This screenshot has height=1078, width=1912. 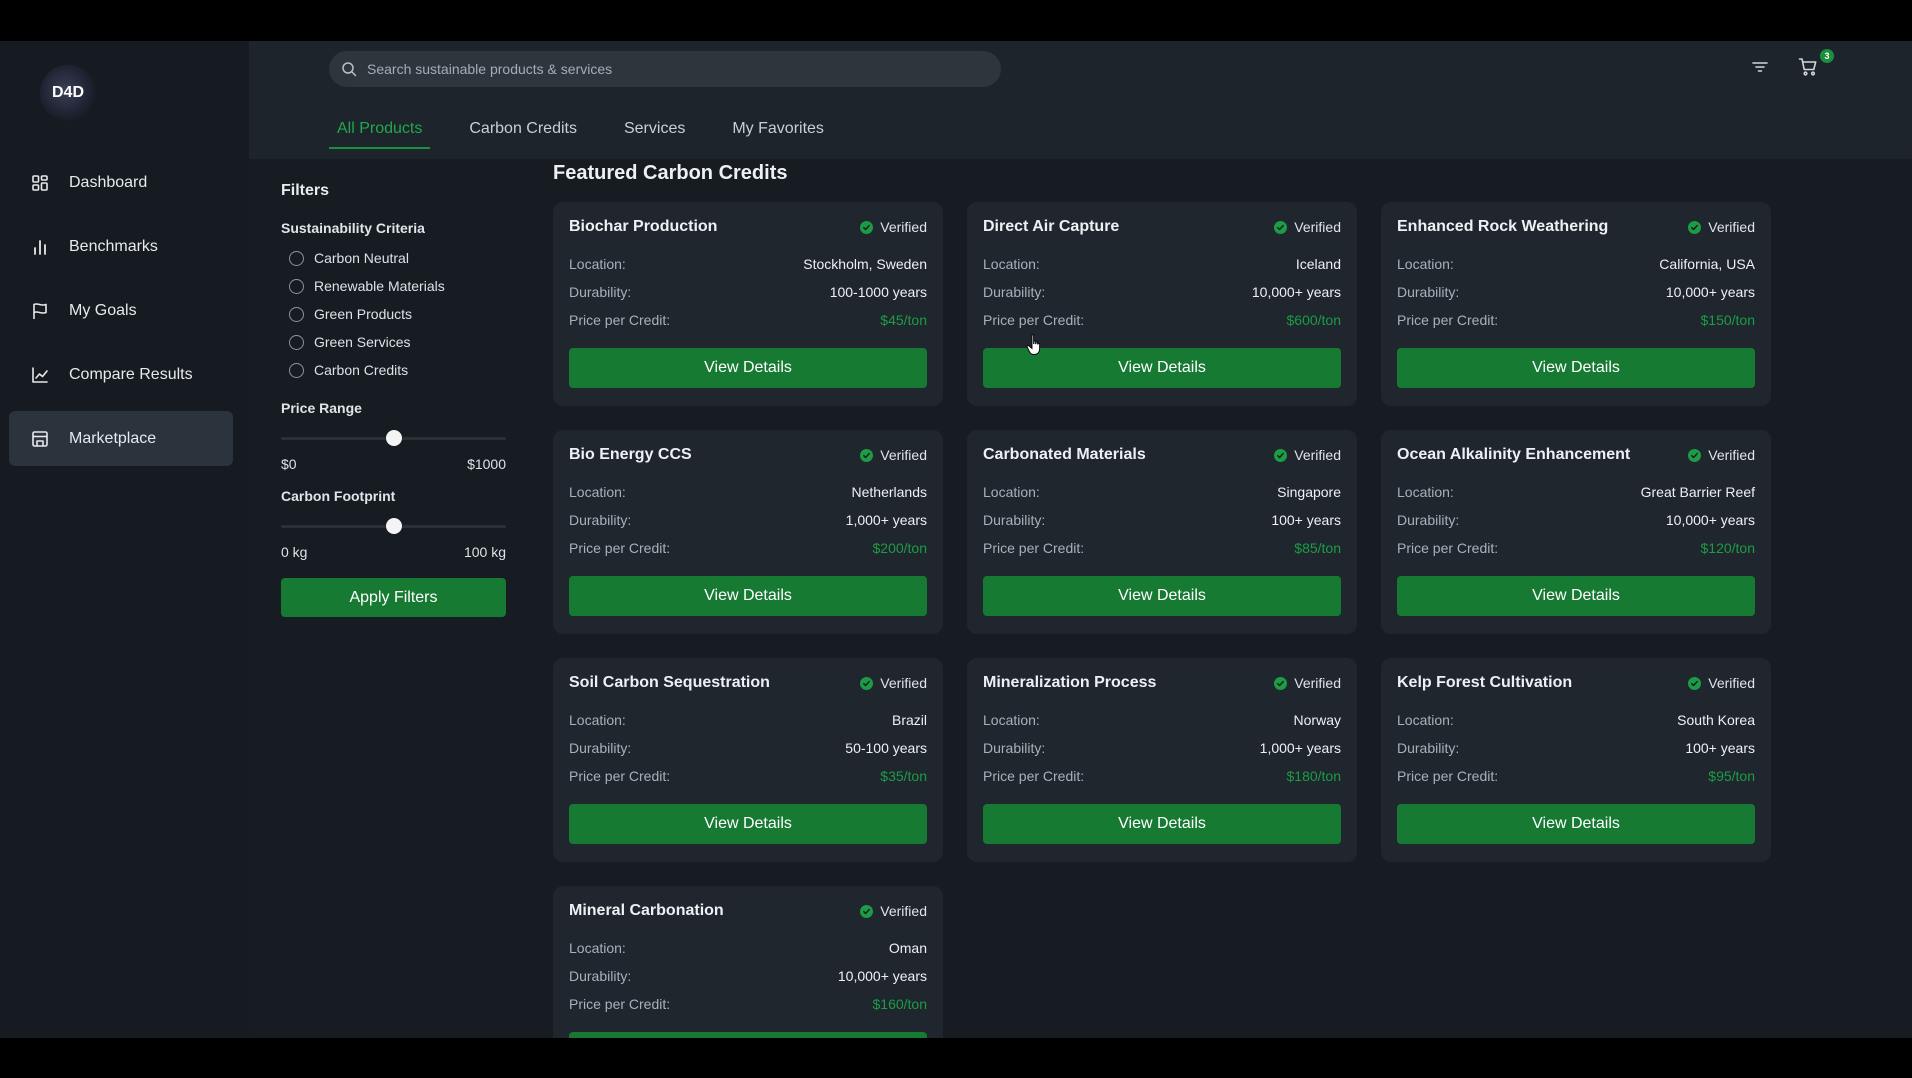 What do you see at coordinates (900, 1004) in the screenshot?
I see `price-value: $160/ton` at bounding box center [900, 1004].